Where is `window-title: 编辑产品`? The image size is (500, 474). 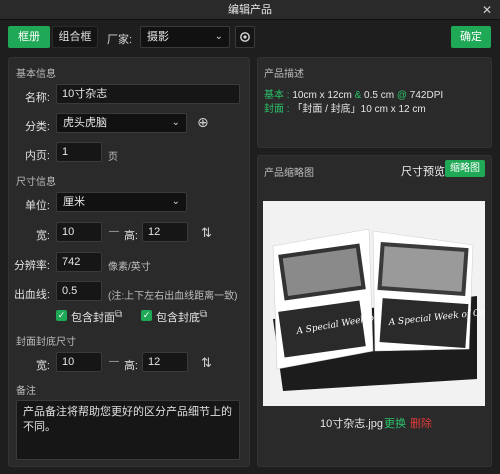
window-title: 编辑产品 is located at coordinates (250, 10).